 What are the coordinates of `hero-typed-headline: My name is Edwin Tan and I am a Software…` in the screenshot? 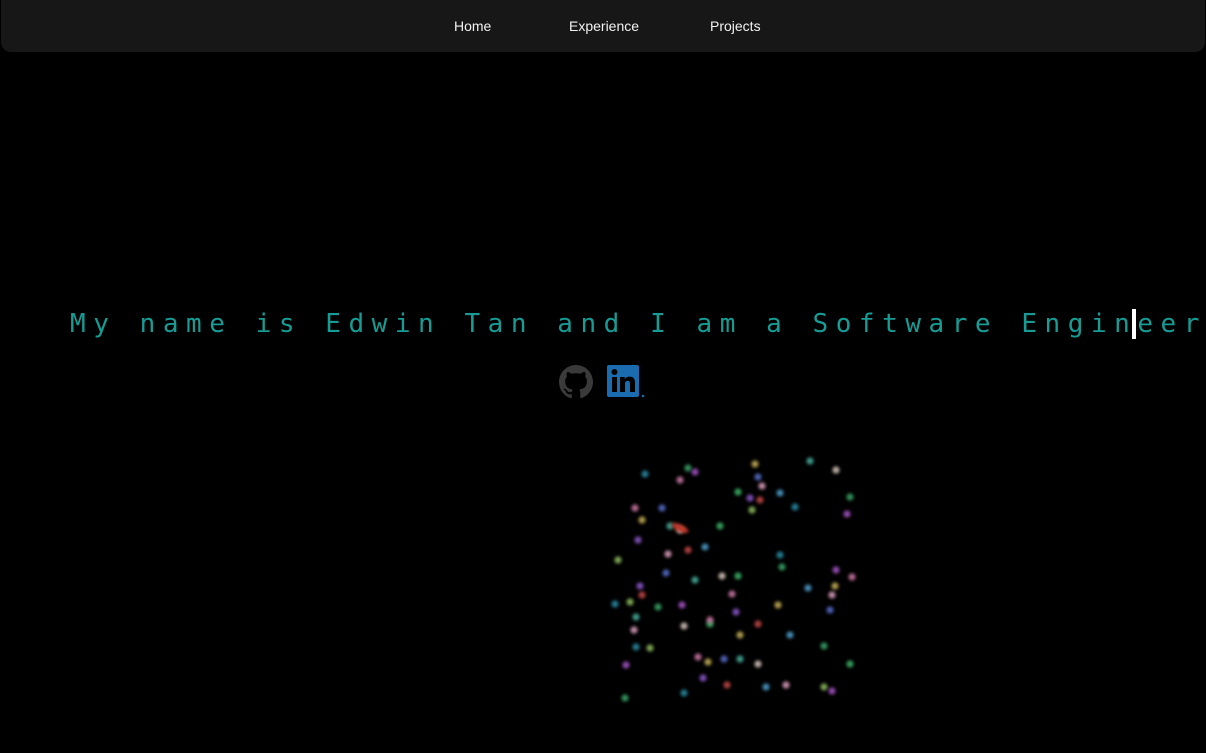 It's located at (638, 324).